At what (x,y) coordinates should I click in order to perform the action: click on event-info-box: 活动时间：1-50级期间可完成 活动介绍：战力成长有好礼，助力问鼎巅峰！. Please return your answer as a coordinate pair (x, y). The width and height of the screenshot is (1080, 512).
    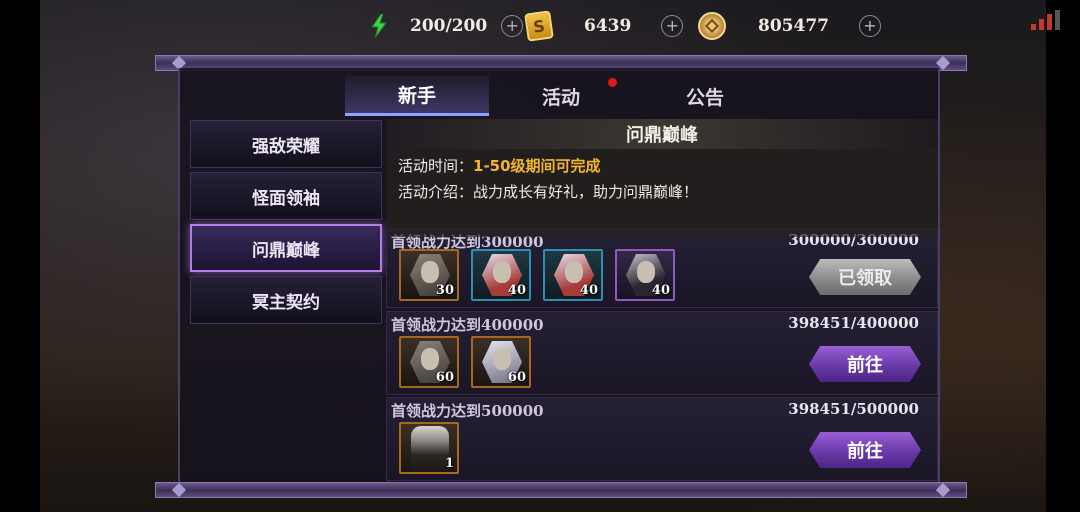
    Looking at the image, I should click on (662, 193).